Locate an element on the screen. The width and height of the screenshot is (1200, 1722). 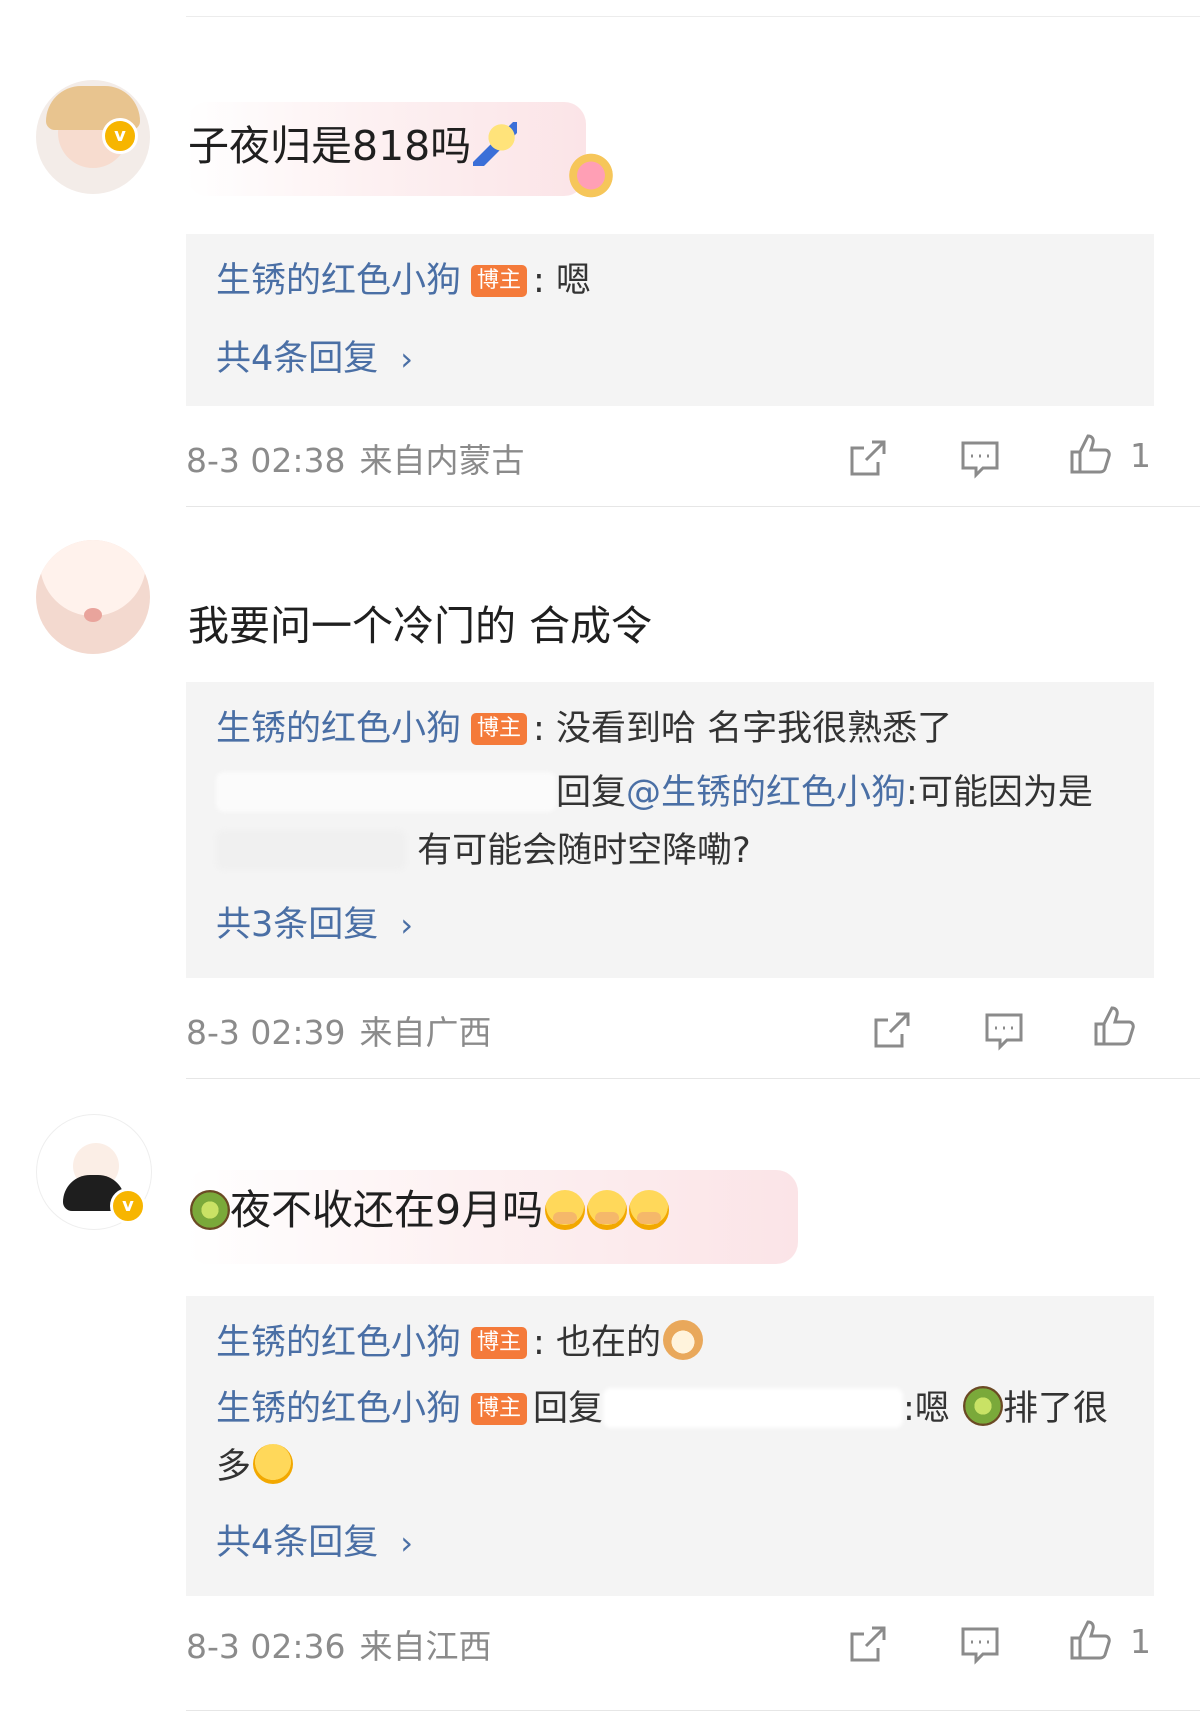
reply-preview-box: 生锈的红色小狗 博主: 嗯 共4条回复 › is located at coordinates (670, 320).